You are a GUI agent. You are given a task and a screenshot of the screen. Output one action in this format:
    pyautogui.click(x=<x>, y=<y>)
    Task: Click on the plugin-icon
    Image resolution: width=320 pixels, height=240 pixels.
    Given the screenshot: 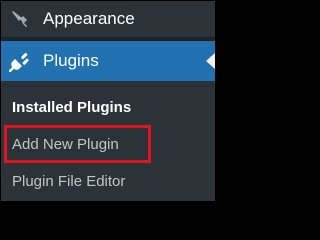 What is the action you would take?
    pyautogui.click(x=20, y=61)
    